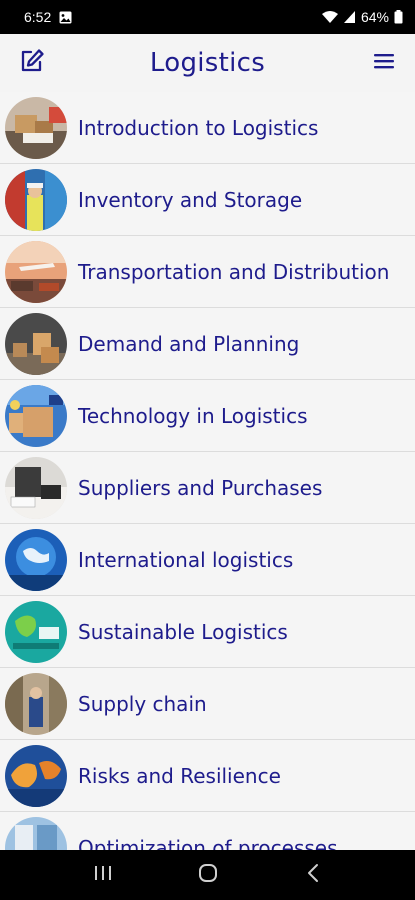 The width and height of the screenshot is (415, 900). Describe the element at coordinates (36, 833) in the screenshot. I see `topic-image-optimization-of-processes` at that location.